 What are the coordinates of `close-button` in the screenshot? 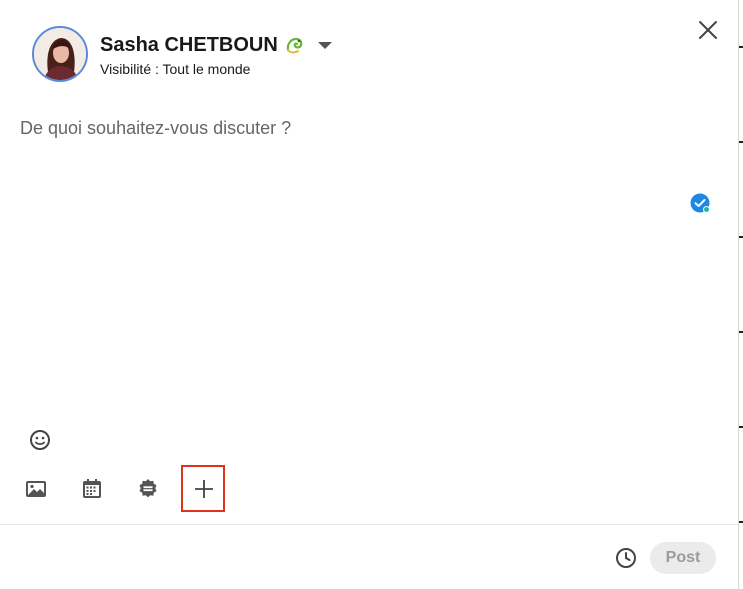 It's located at (708, 30).